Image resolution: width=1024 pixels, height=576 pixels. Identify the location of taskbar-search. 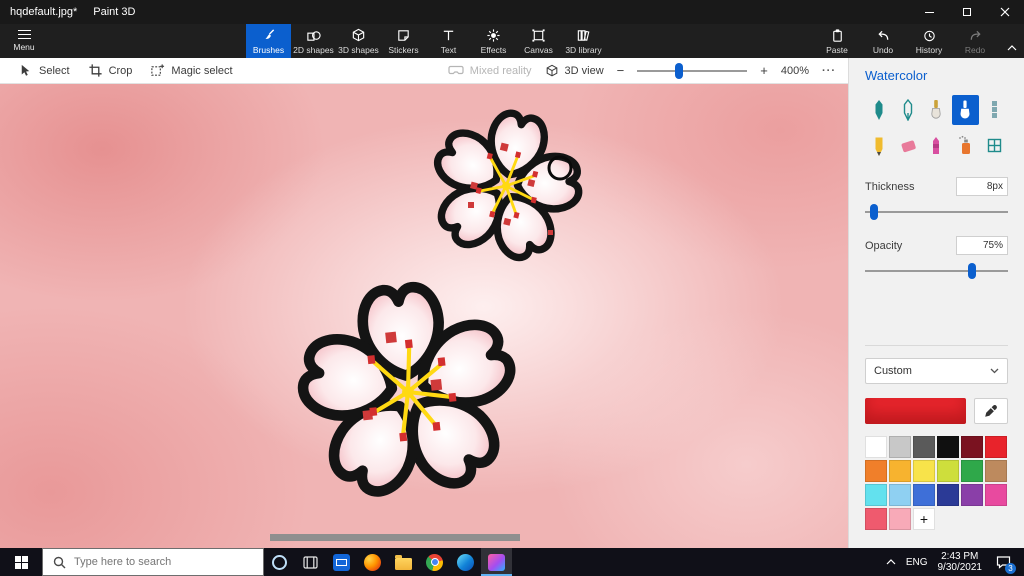
(153, 562).